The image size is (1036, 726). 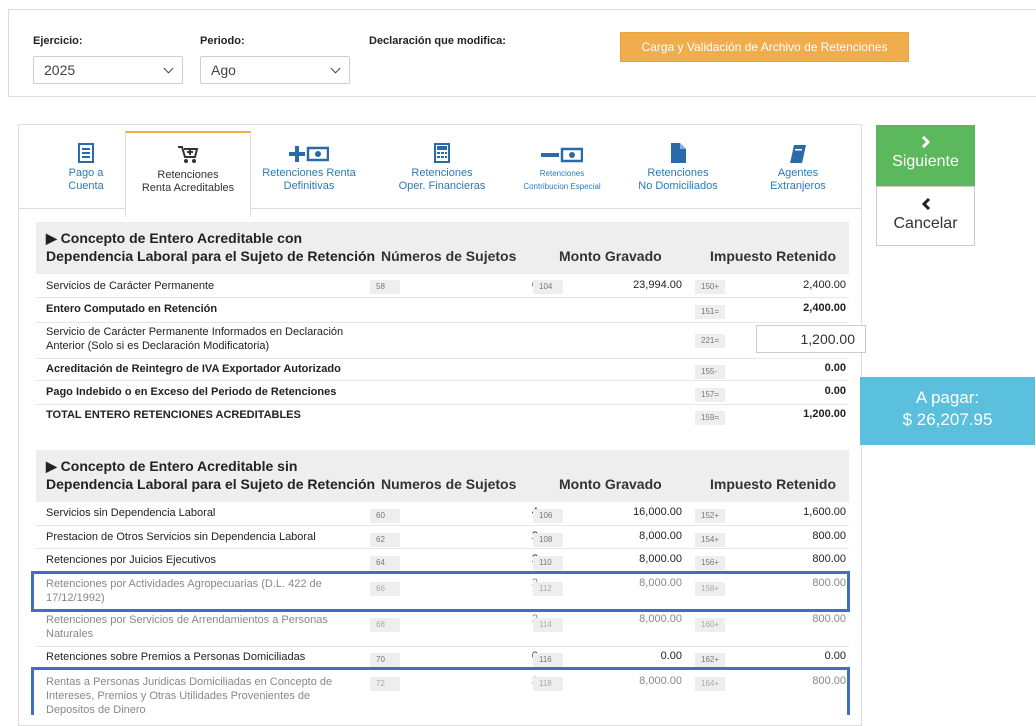 What do you see at coordinates (385, 287) in the screenshot?
I see `code-badge: 58` at bounding box center [385, 287].